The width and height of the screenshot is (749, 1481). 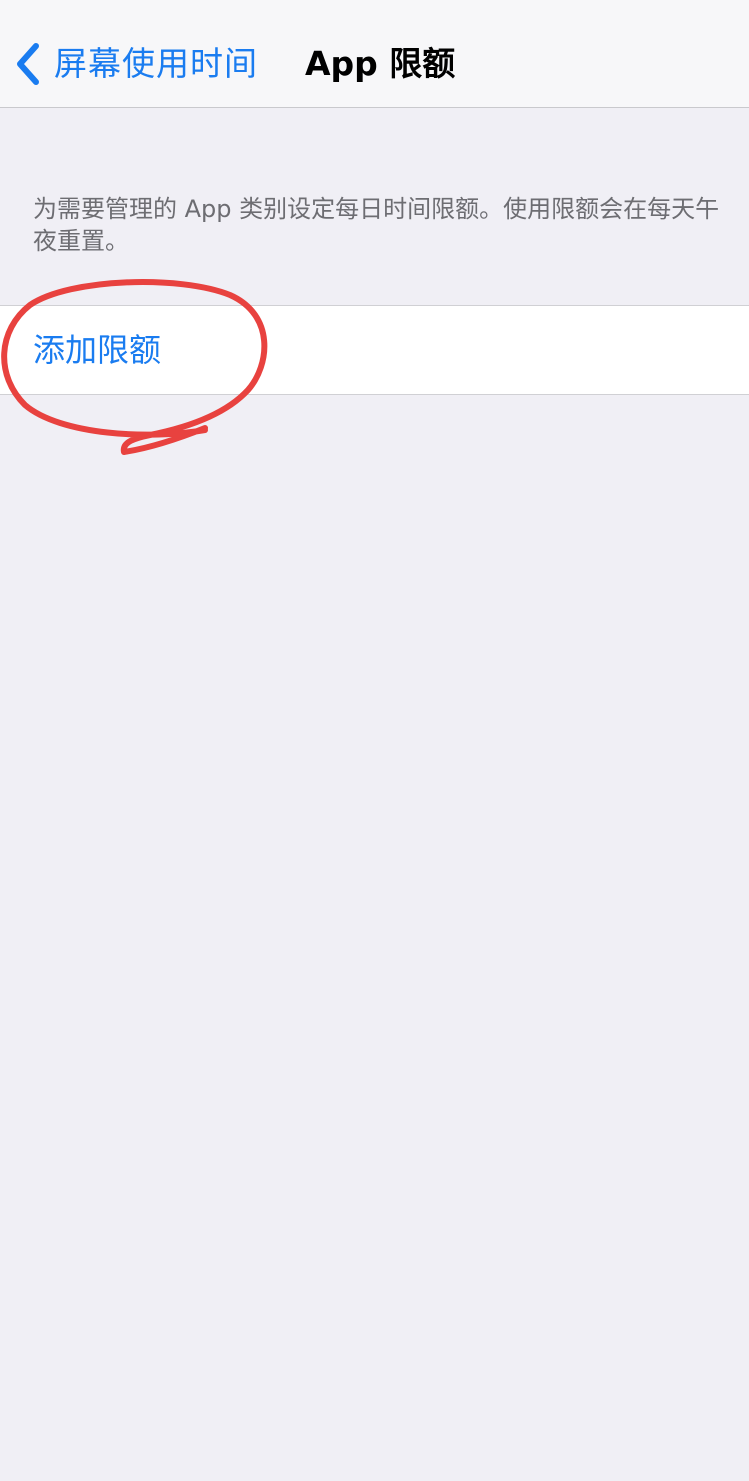 What do you see at coordinates (156, 63) in the screenshot?
I see `back-button-label: 屏幕使用时间` at bounding box center [156, 63].